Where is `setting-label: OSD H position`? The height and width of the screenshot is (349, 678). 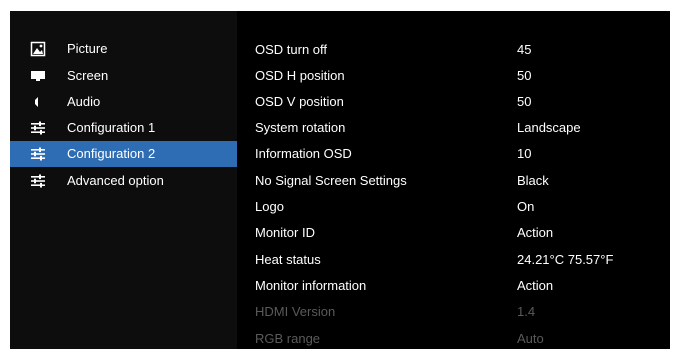 setting-label: OSD H position is located at coordinates (300, 75).